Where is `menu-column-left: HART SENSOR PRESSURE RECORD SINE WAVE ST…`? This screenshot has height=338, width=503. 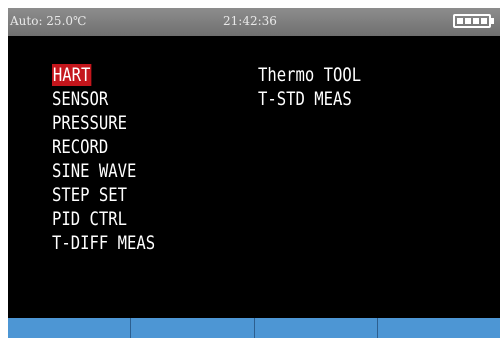 menu-column-left: HART SENSOR PRESSURE RECORD SINE WAVE ST… is located at coordinates (115, 159).